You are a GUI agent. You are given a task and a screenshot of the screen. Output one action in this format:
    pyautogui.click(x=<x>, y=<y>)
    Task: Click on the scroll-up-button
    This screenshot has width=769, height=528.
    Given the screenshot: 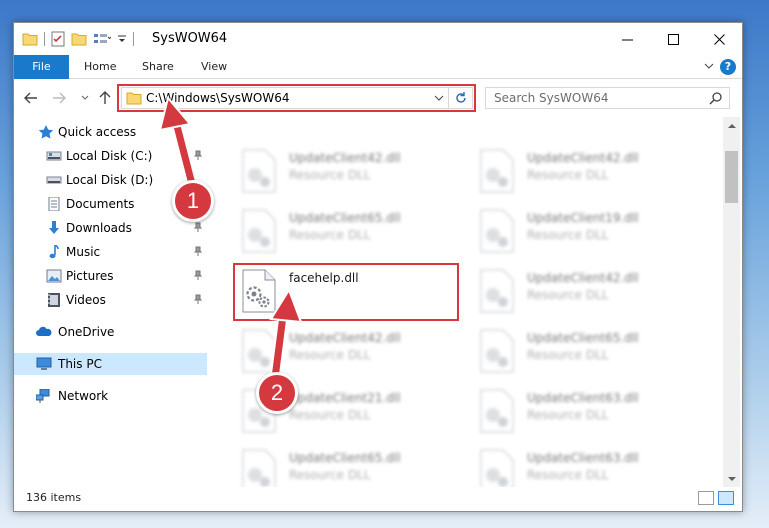 What is the action you would take?
    pyautogui.click(x=731, y=125)
    